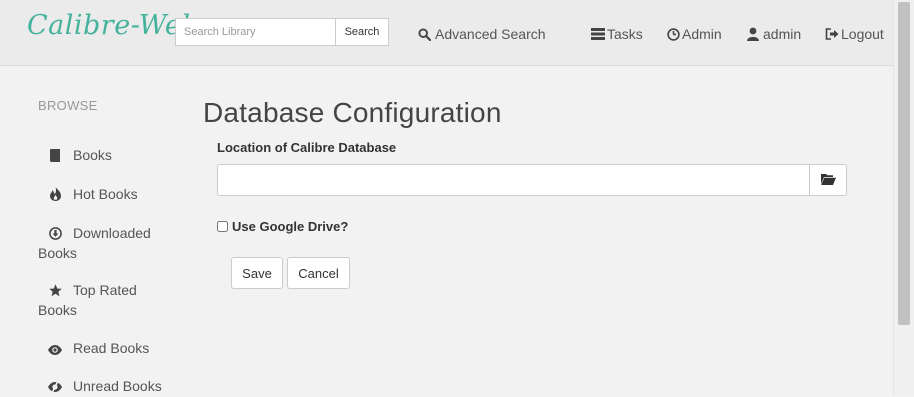 This screenshot has width=914, height=397. Describe the element at coordinates (55, 292) in the screenshot. I see `star-icon` at that location.